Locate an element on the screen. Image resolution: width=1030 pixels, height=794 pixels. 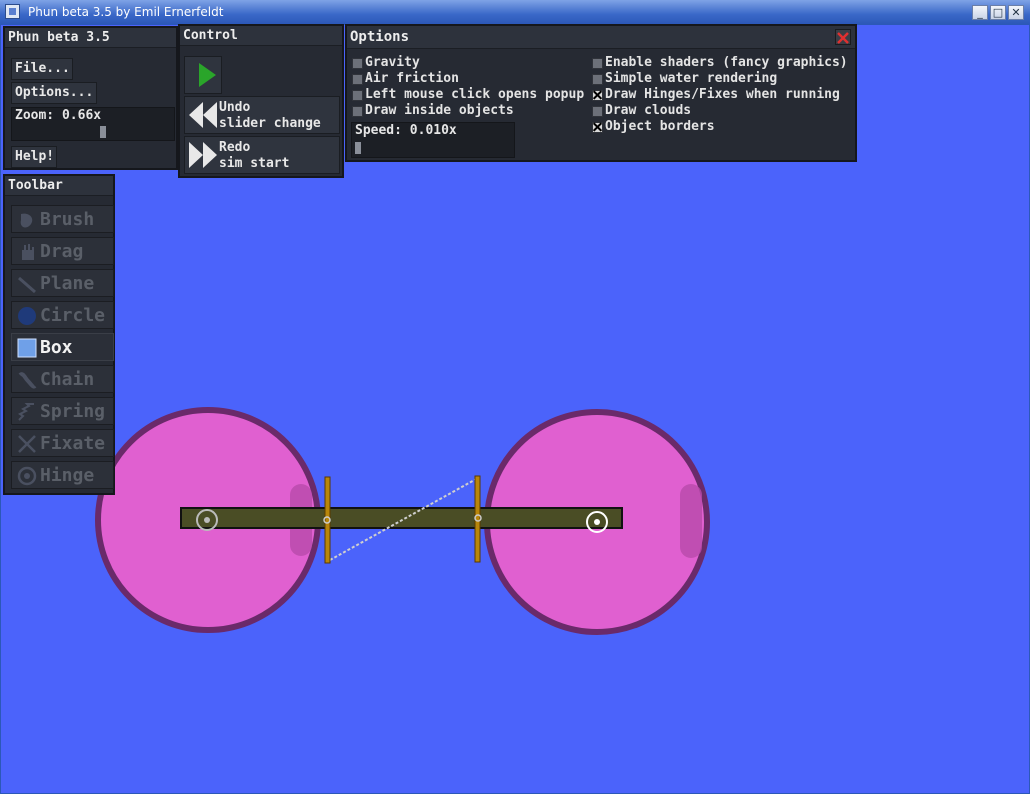
help-button: Help! is located at coordinates (34, 157).